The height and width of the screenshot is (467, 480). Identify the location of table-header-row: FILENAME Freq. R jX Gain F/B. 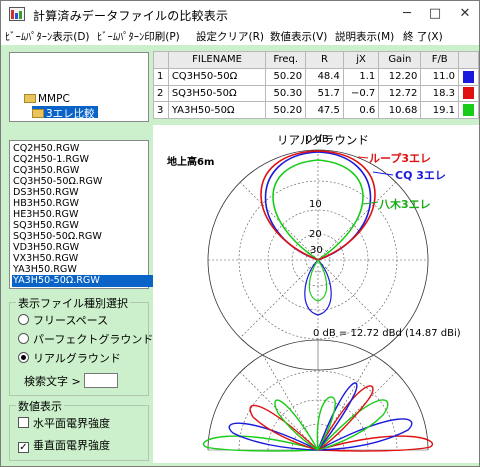
(316, 60).